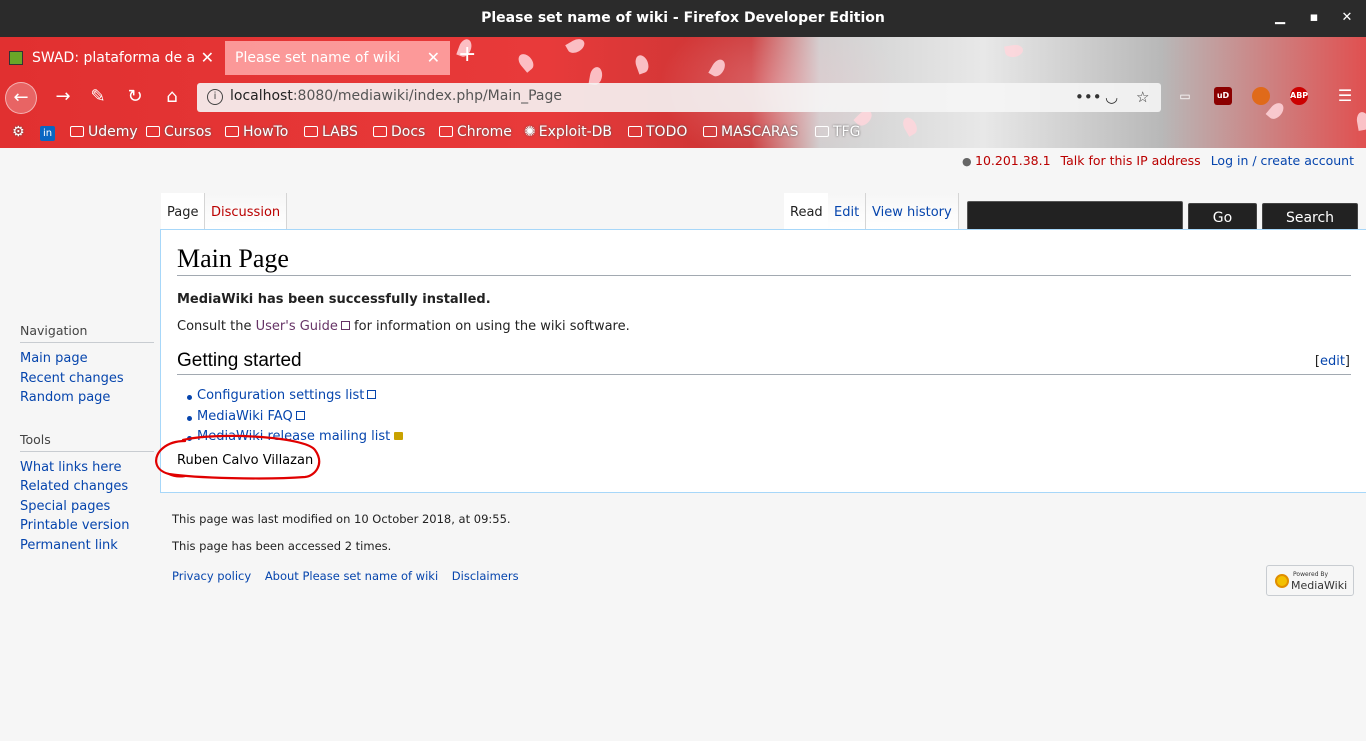 This screenshot has height=741, width=1366. Describe the element at coordinates (1345, 96) in the screenshot. I see `menu-icon: ☰` at that location.